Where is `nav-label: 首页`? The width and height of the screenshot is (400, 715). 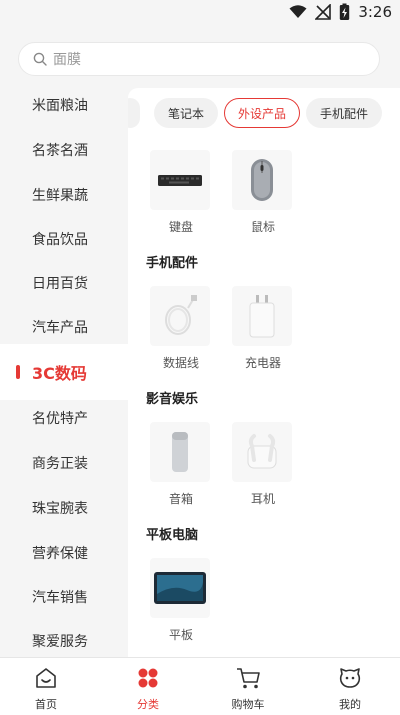
nav-label: 首页 is located at coordinates (46, 704).